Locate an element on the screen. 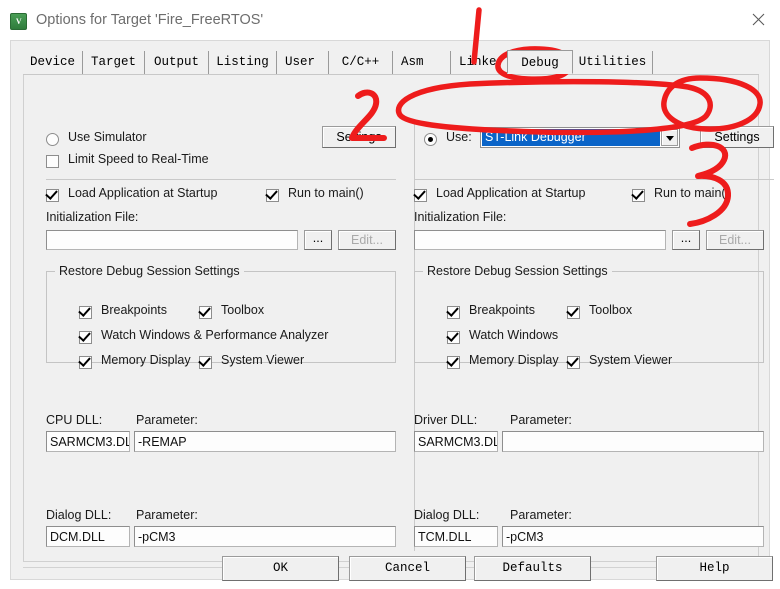 This screenshot has width=780, height=589. defaults-button: Defaults is located at coordinates (532, 568).